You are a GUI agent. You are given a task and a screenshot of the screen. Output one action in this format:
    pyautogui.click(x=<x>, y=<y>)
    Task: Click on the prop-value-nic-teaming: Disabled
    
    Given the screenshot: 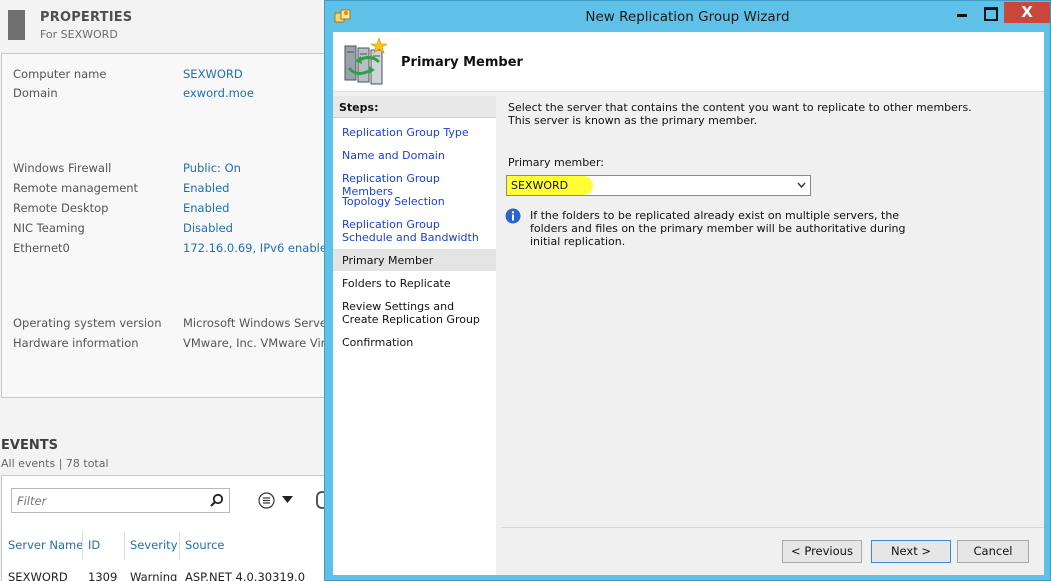 What is the action you would take?
    pyautogui.click(x=208, y=228)
    